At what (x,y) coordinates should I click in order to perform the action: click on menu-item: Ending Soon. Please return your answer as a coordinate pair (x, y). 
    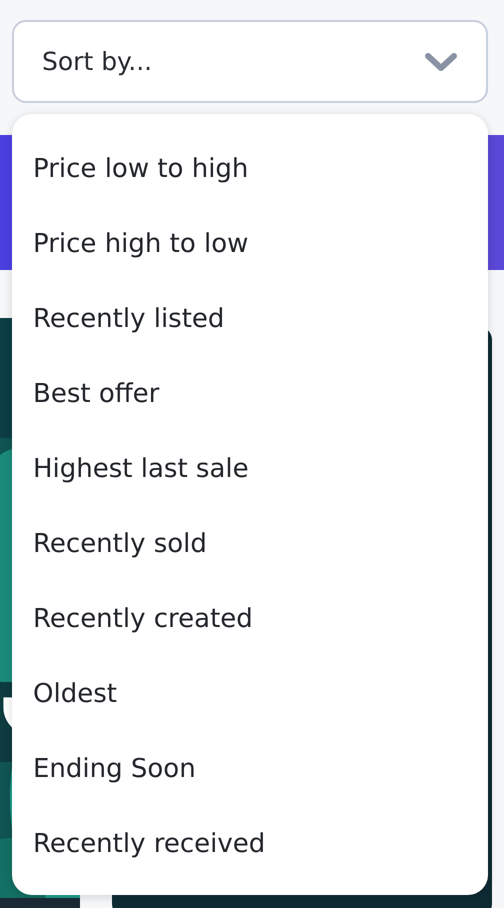
    Looking at the image, I should click on (114, 769).